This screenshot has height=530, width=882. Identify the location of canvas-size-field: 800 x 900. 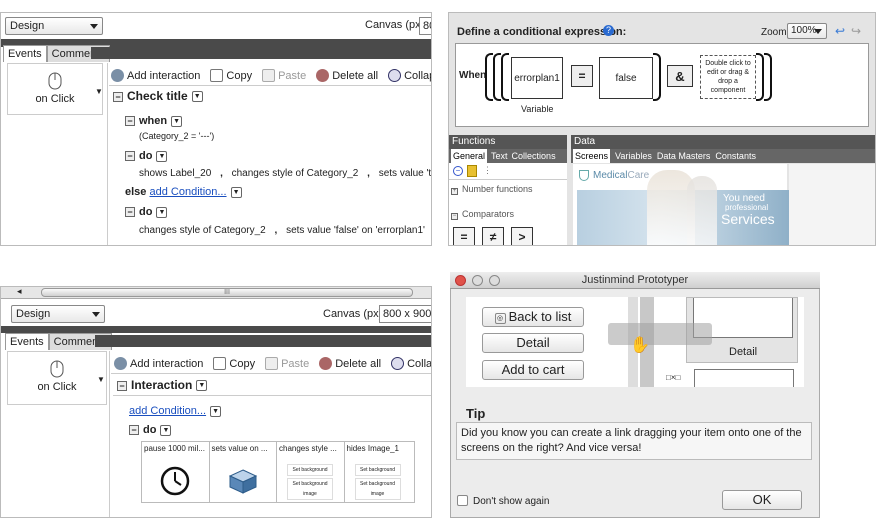
(405, 314).